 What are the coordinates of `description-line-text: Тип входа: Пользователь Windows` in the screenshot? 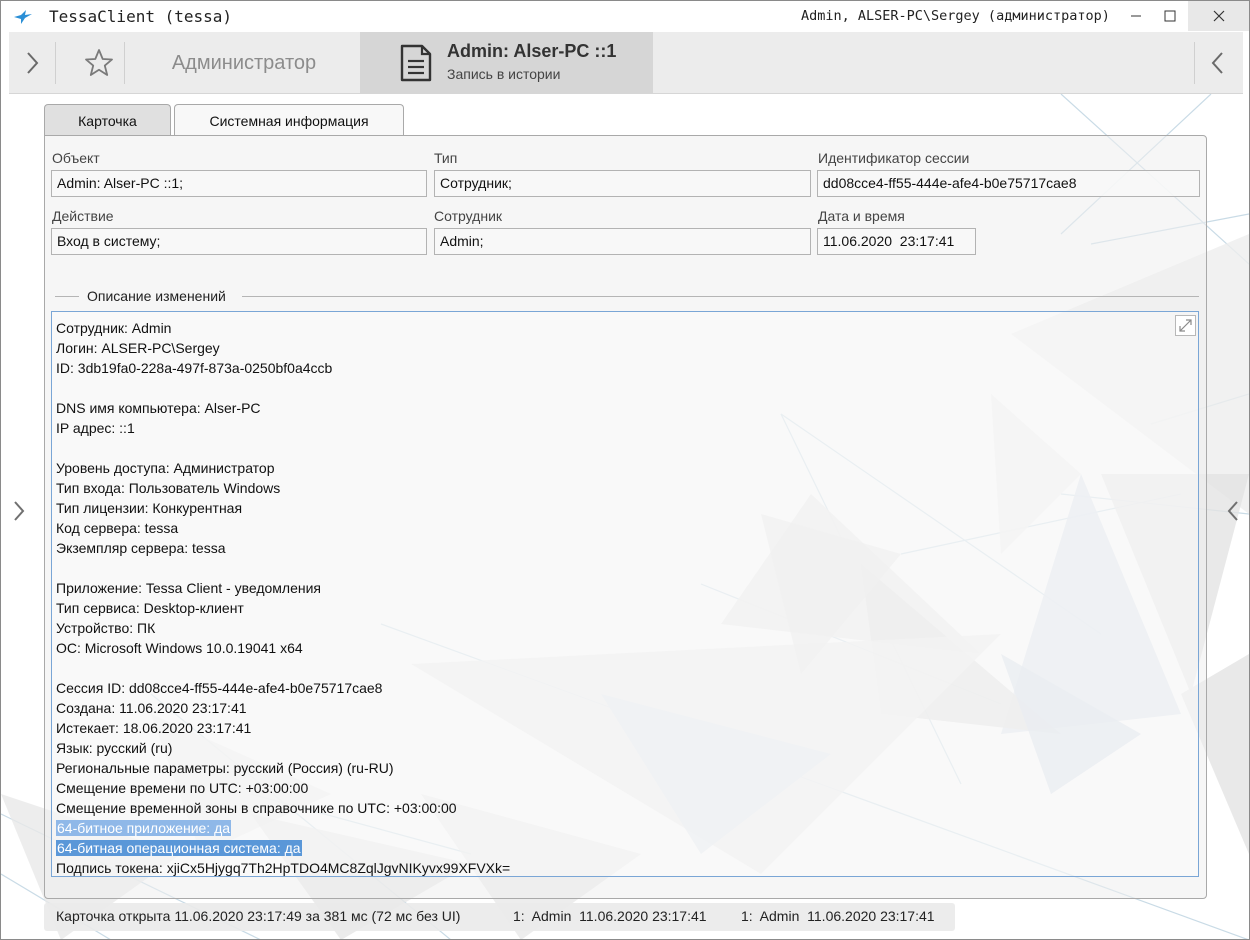 It's located at (168, 488).